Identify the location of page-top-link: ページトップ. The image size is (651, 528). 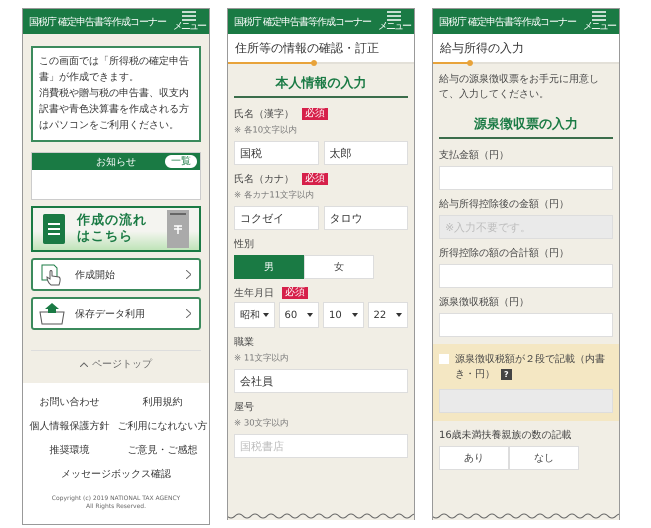
(116, 367).